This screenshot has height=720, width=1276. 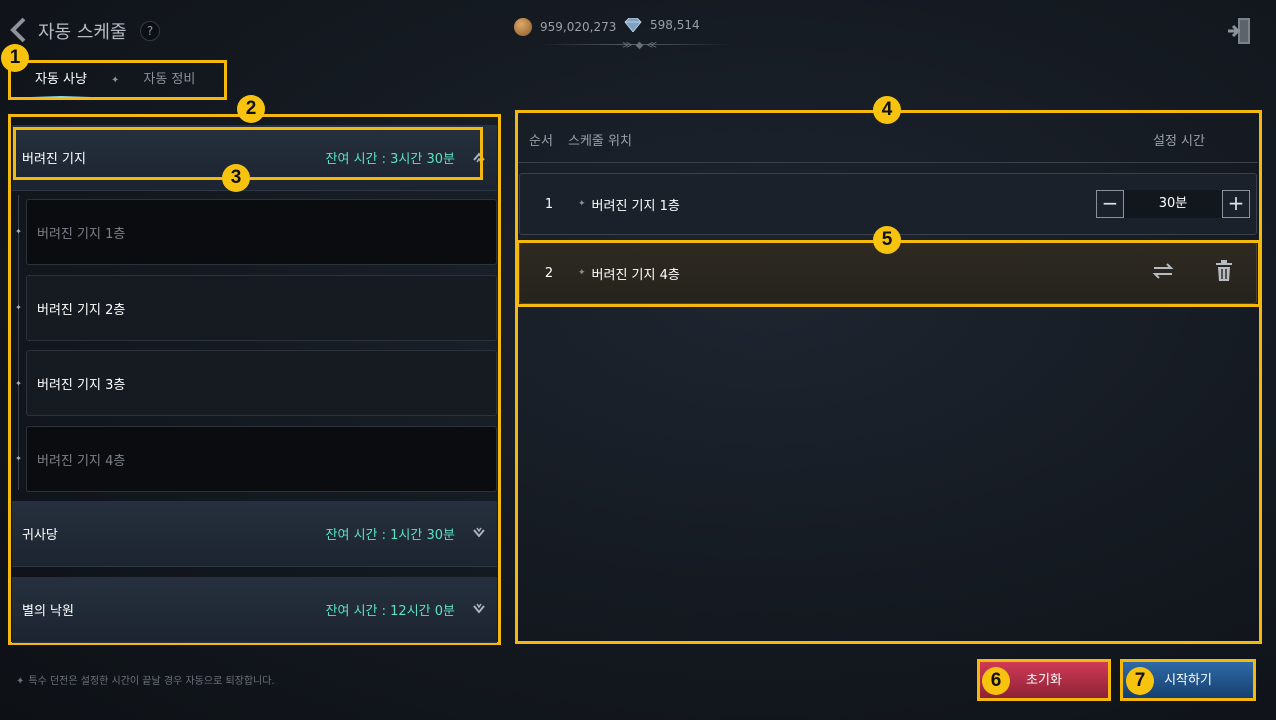 What do you see at coordinates (523, 27) in the screenshot?
I see `gold-coin-icon` at bounding box center [523, 27].